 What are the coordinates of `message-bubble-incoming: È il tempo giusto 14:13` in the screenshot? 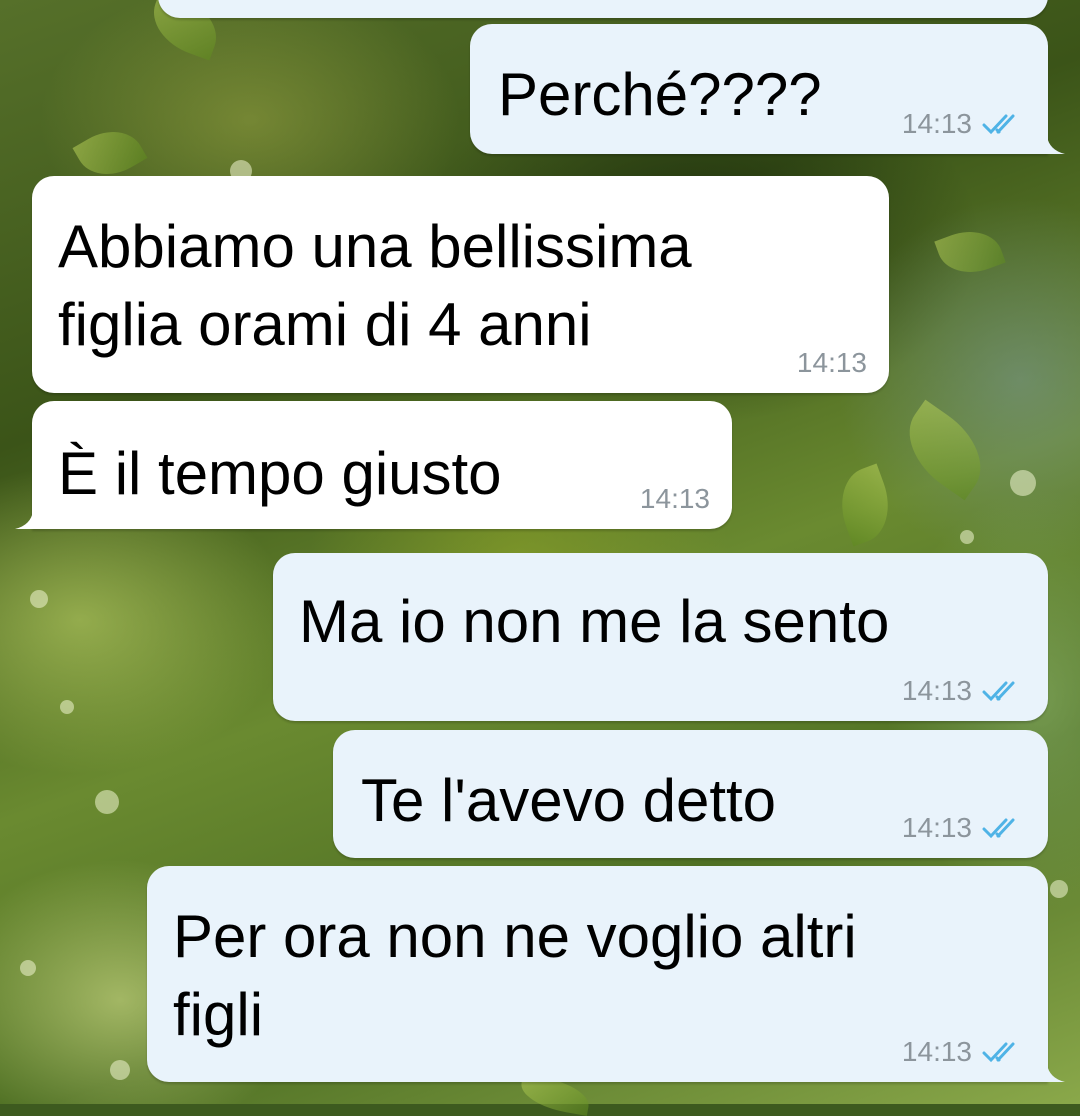 It's located at (373, 465).